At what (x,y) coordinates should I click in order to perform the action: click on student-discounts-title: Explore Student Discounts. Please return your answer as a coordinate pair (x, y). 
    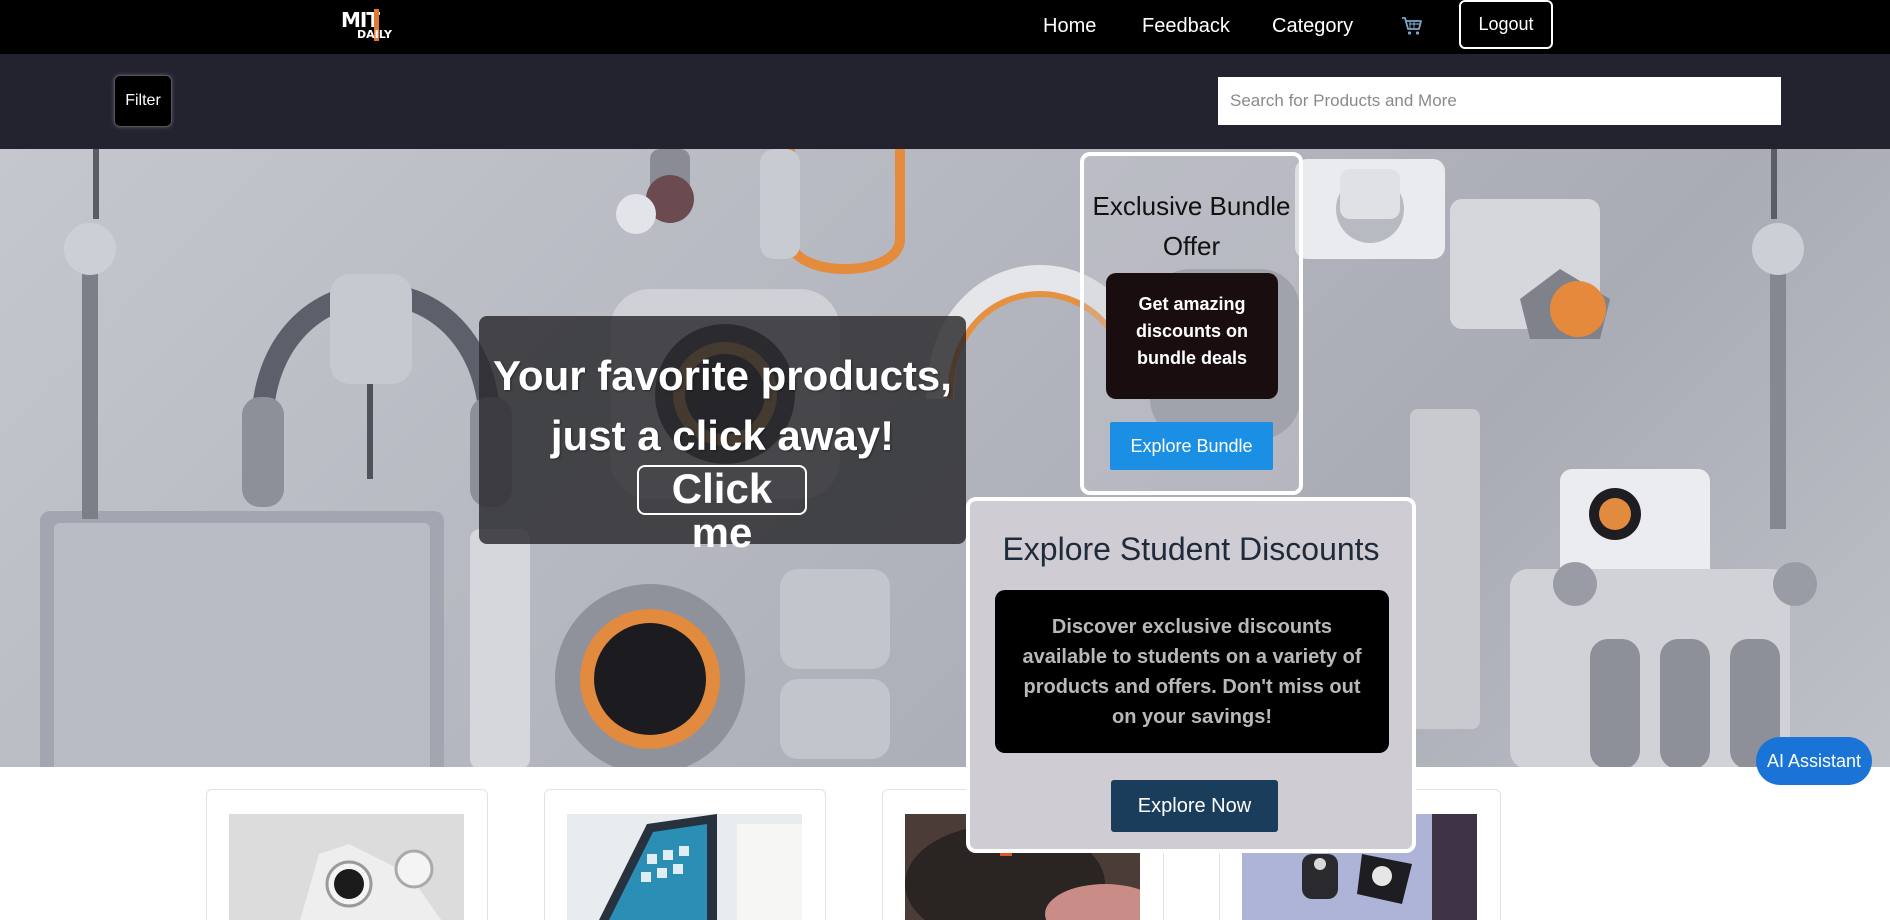
    Looking at the image, I should click on (1191, 549).